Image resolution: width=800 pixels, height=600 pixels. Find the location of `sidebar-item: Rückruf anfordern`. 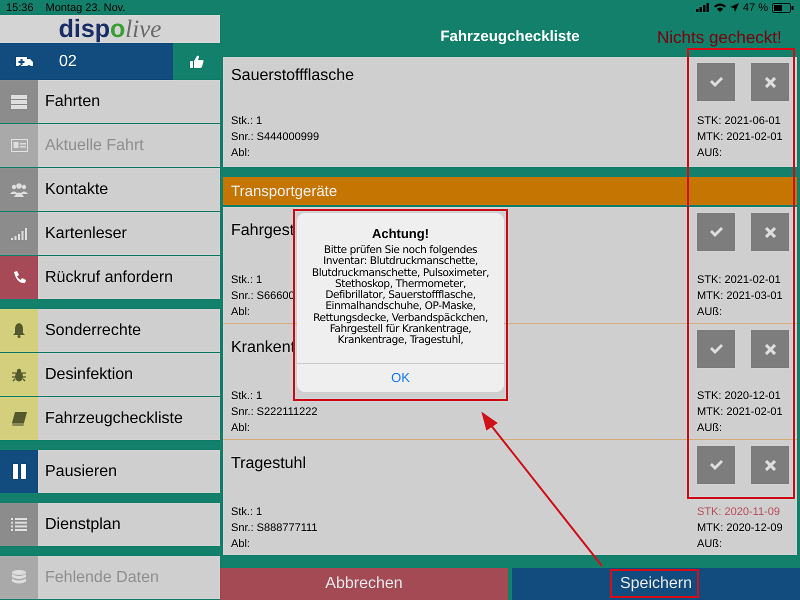

sidebar-item: Rückruf anfordern is located at coordinates (110, 278).